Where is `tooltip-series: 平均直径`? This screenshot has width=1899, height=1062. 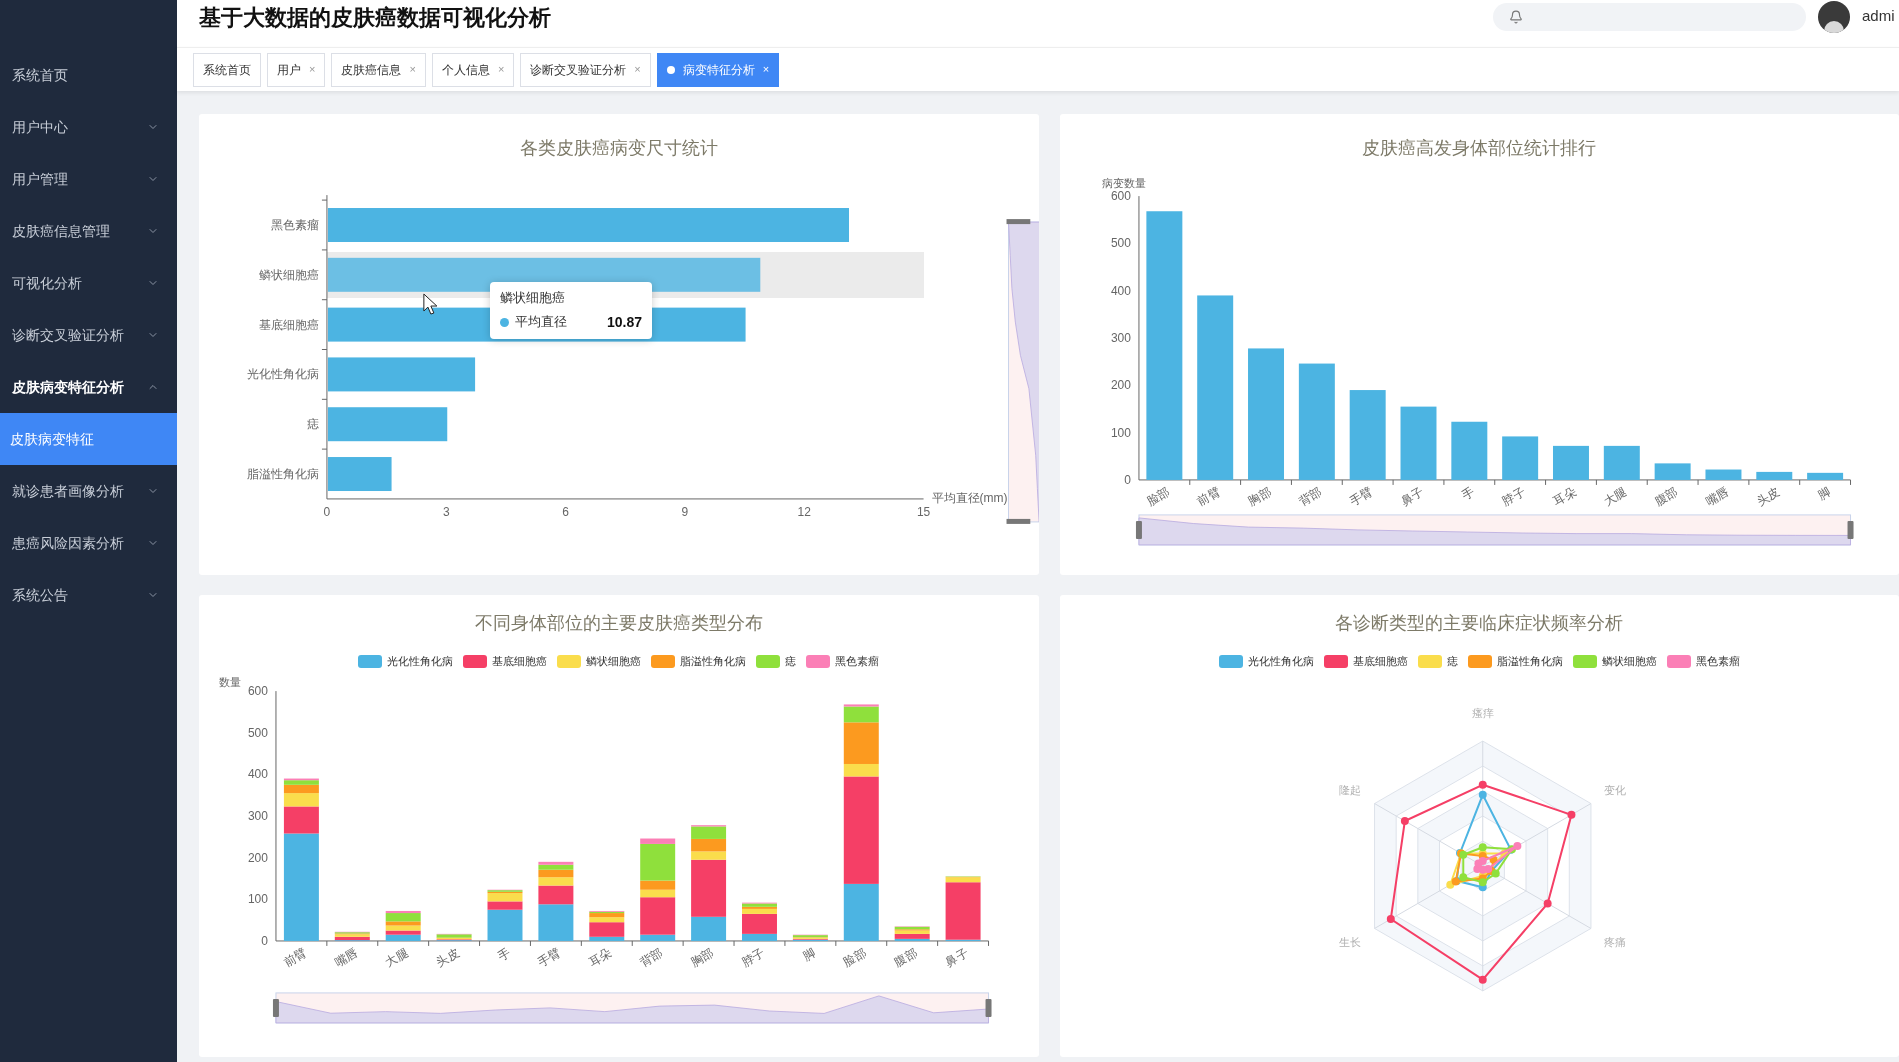 tooltip-series: 平均直径 is located at coordinates (541, 322).